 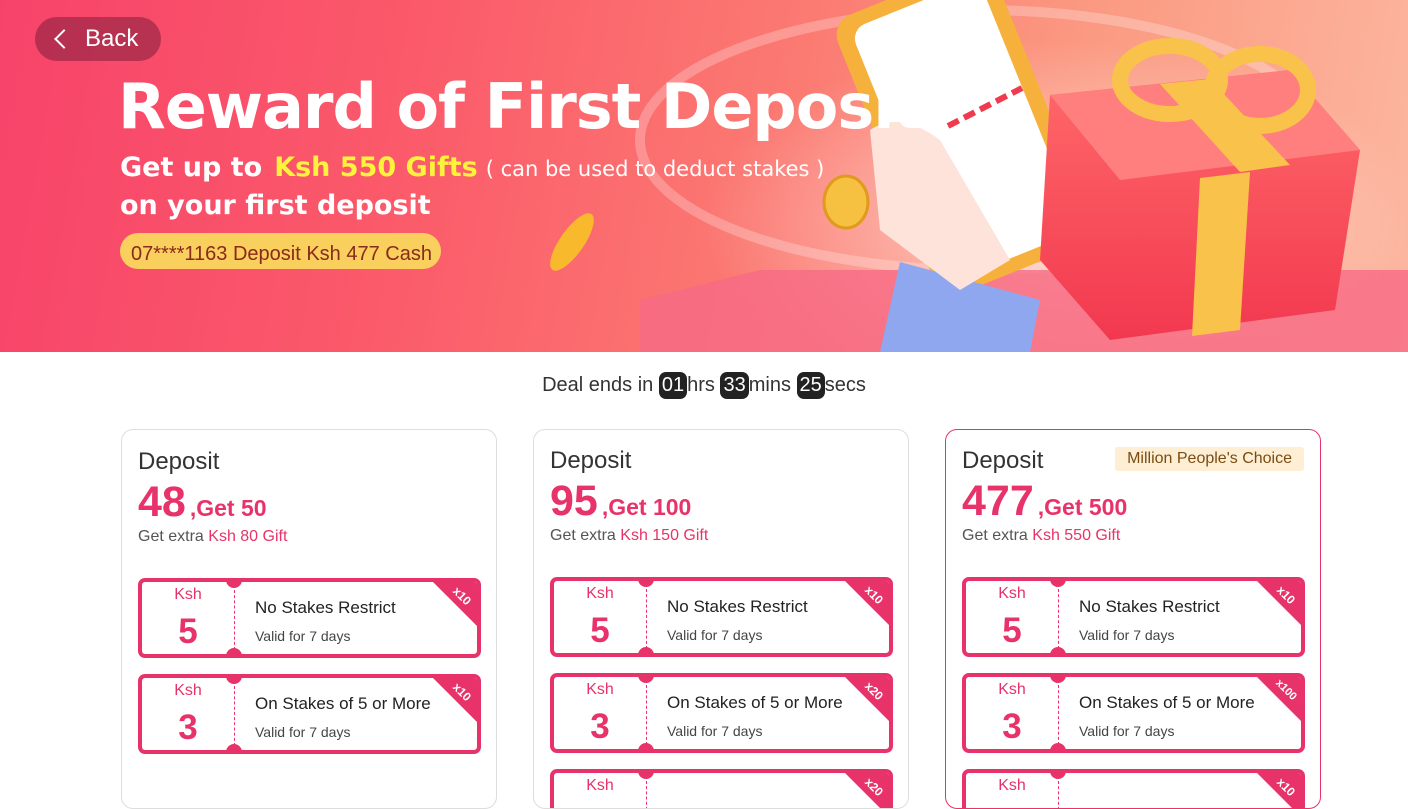 What do you see at coordinates (191, 167) in the screenshot?
I see `subtitle-prefix: Get up to` at bounding box center [191, 167].